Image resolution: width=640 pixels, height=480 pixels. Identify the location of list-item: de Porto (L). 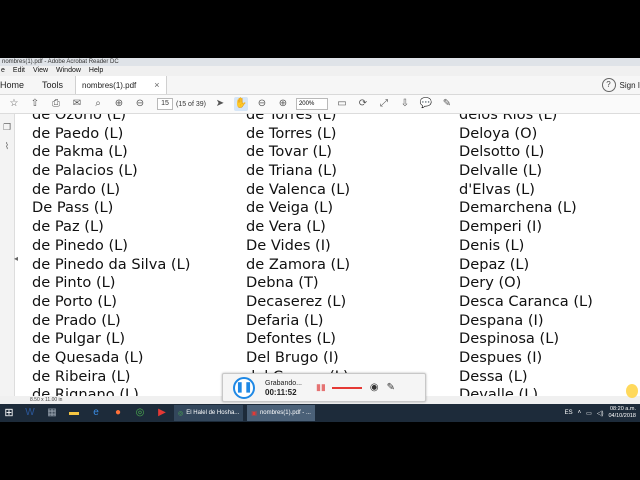
(74, 301).